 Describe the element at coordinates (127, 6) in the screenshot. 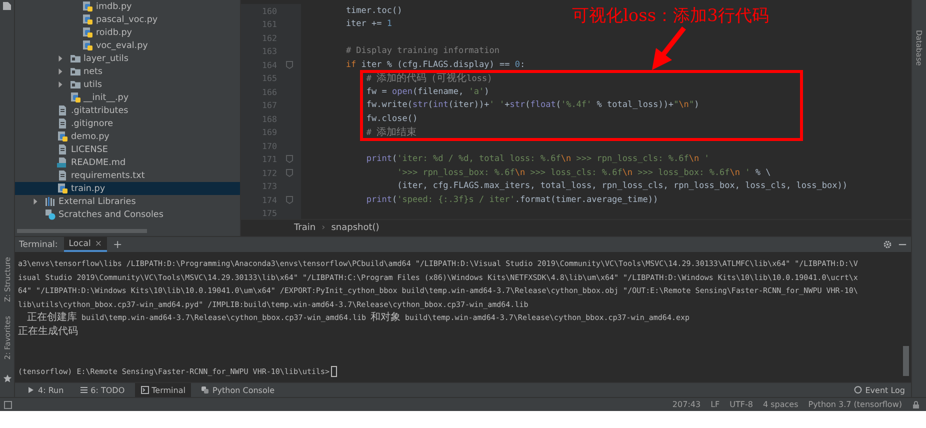

I see `tree-item: imdb.py` at that location.